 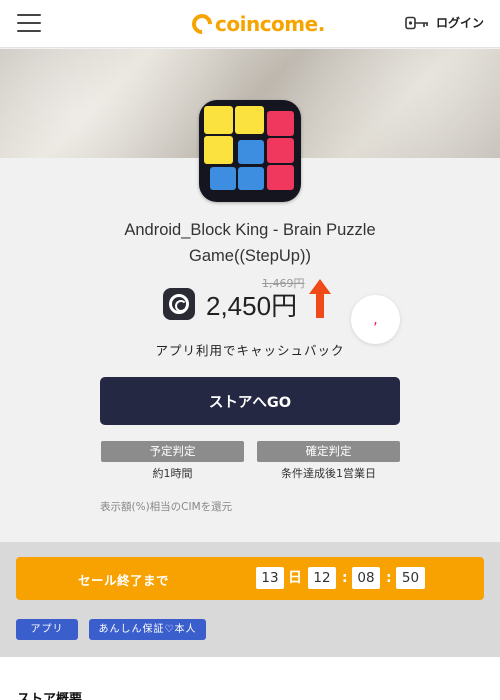 I want to click on tag-app: アプリ, so click(x=47, y=629).